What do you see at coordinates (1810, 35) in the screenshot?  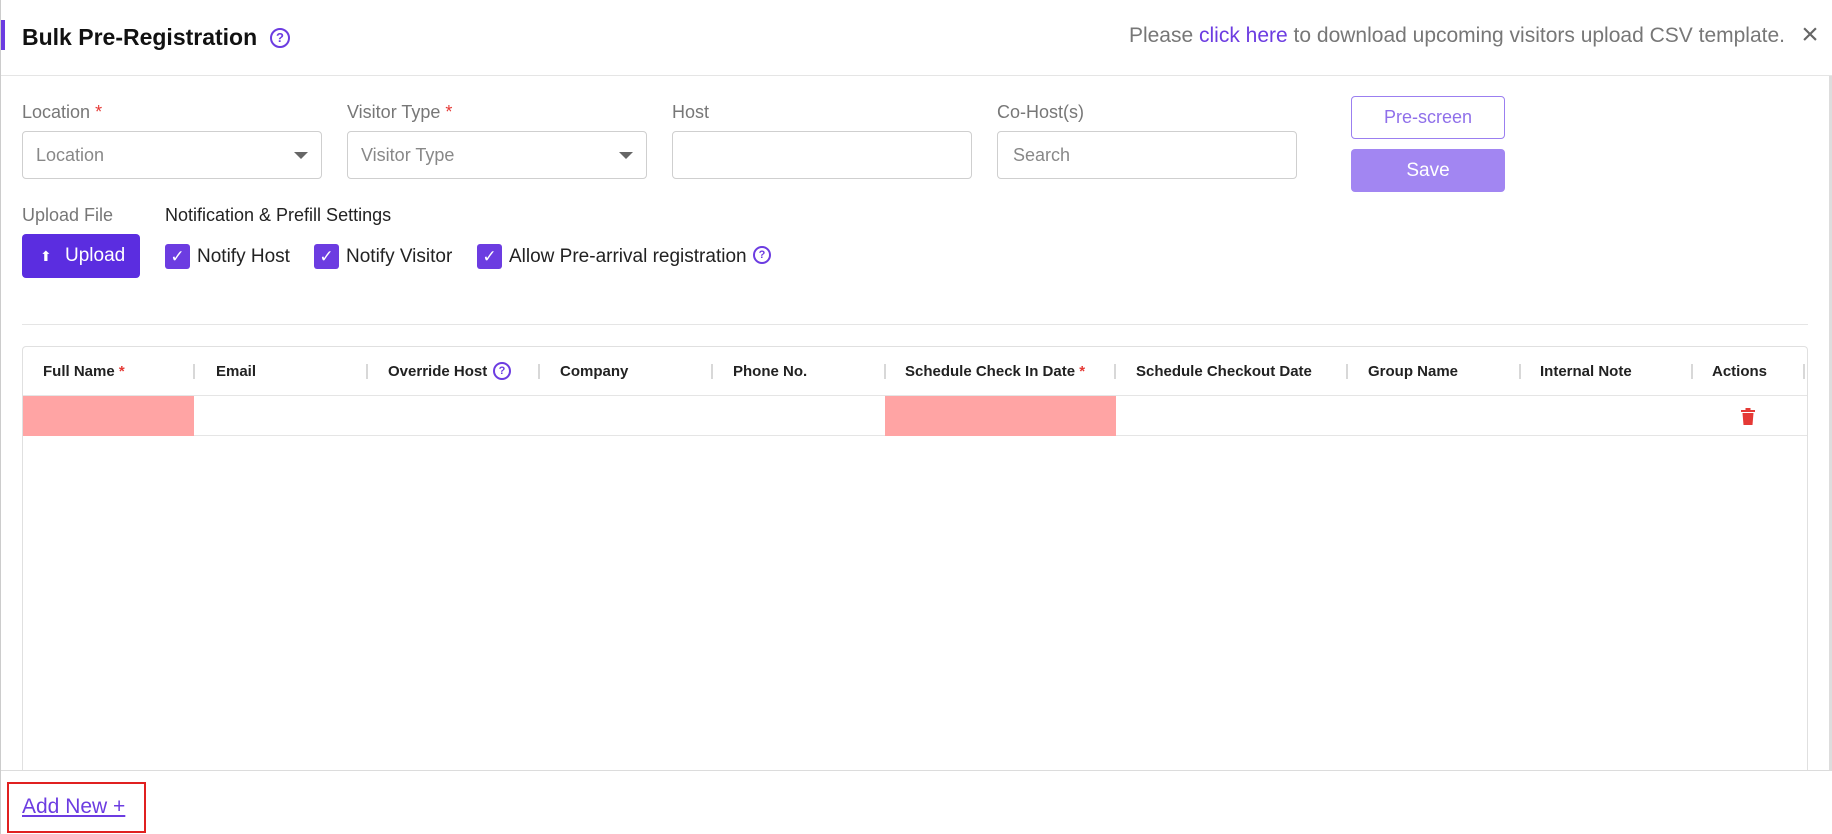 I see `close-icon: ×` at bounding box center [1810, 35].